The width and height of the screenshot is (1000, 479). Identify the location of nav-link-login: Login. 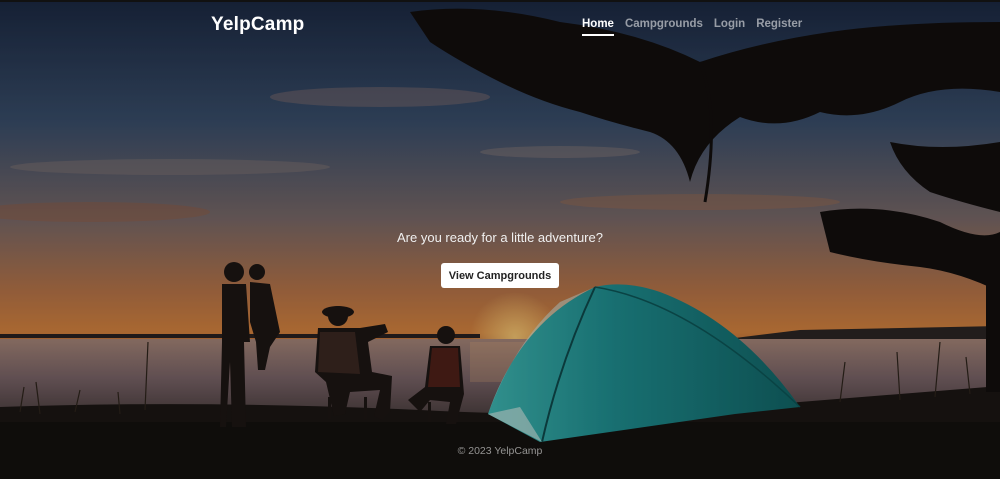
(729, 27).